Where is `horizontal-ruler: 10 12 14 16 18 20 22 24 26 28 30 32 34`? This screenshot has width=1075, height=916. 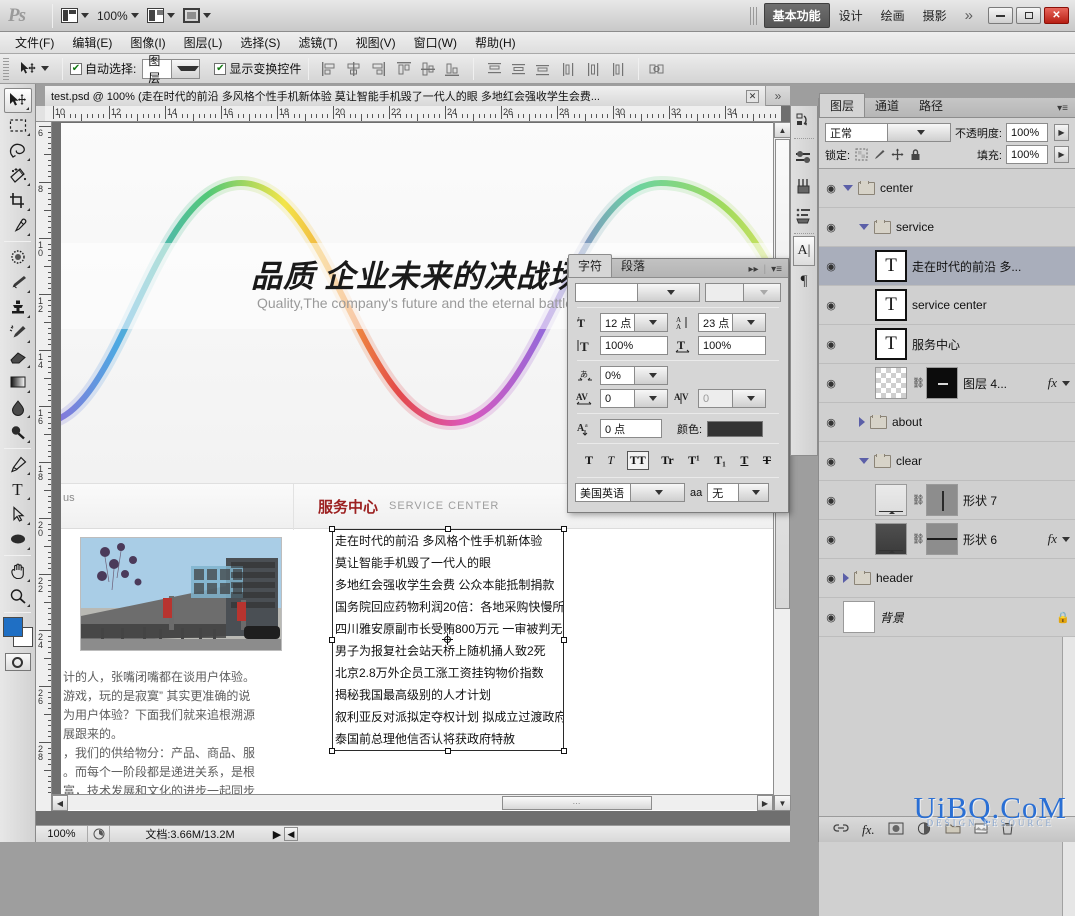
horizontal-ruler: 10 12 14 16 18 20 22 24 26 28 30 32 34 is located at coordinates (413, 114).